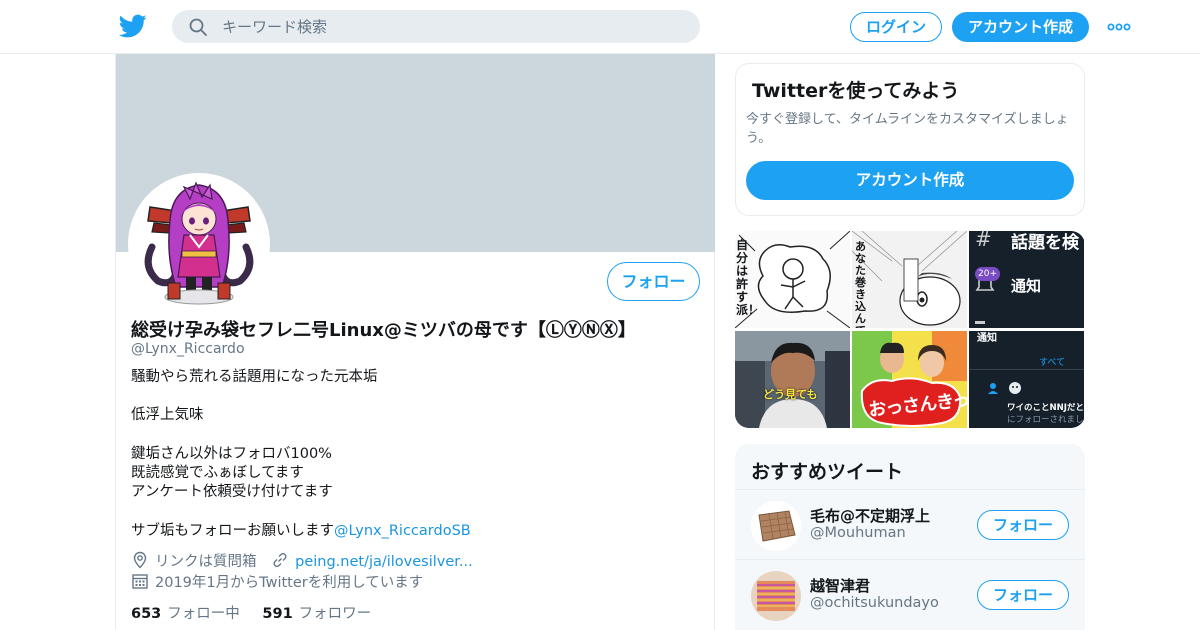 This screenshot has width=1200, height=630. What do you see at coordinates (206, 562) in the screenshot?
I see `profile-location: リンクは質問箱` at bounding box center [206, 562].